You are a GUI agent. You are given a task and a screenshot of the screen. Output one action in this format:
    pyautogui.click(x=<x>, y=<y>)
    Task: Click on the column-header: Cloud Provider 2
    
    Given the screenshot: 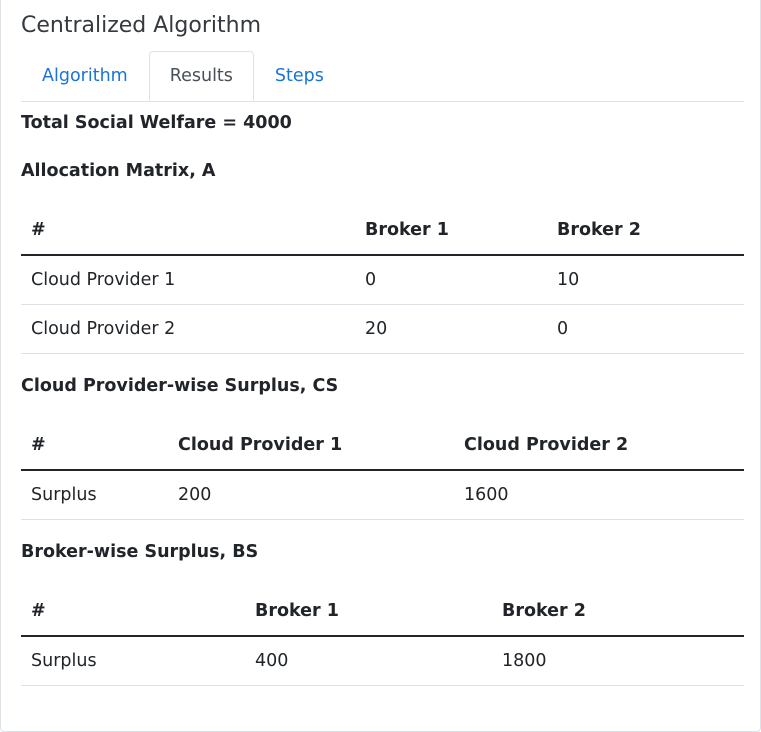 What is the action you would take?
    pyautogui.click(x=599, y=445)
    